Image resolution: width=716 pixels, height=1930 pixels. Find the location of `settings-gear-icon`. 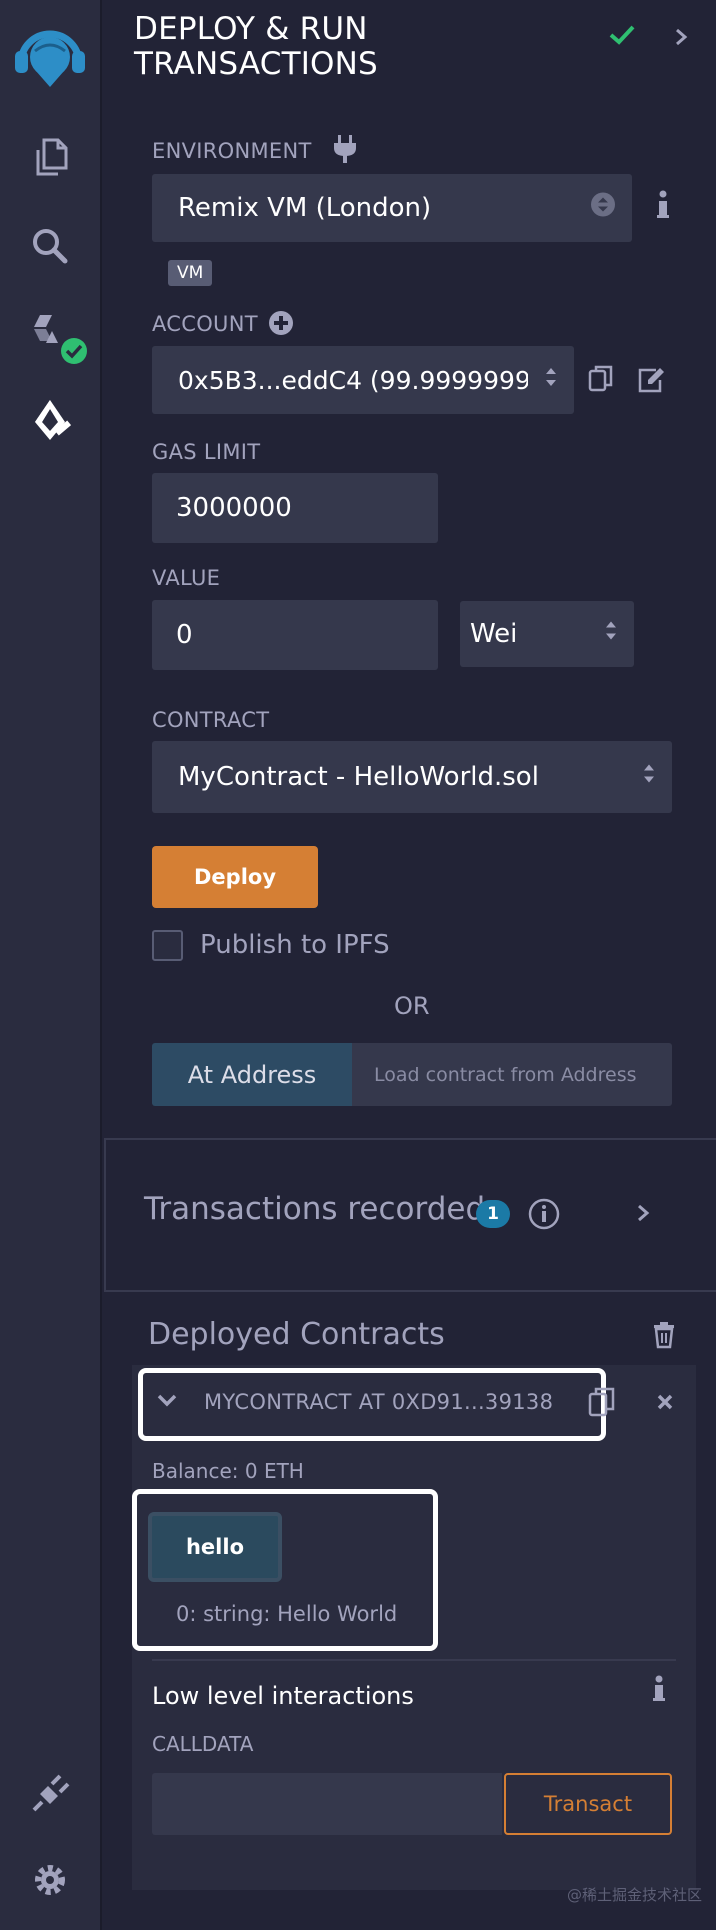

settings-gear-icon is located at coordinates (50, 1880).